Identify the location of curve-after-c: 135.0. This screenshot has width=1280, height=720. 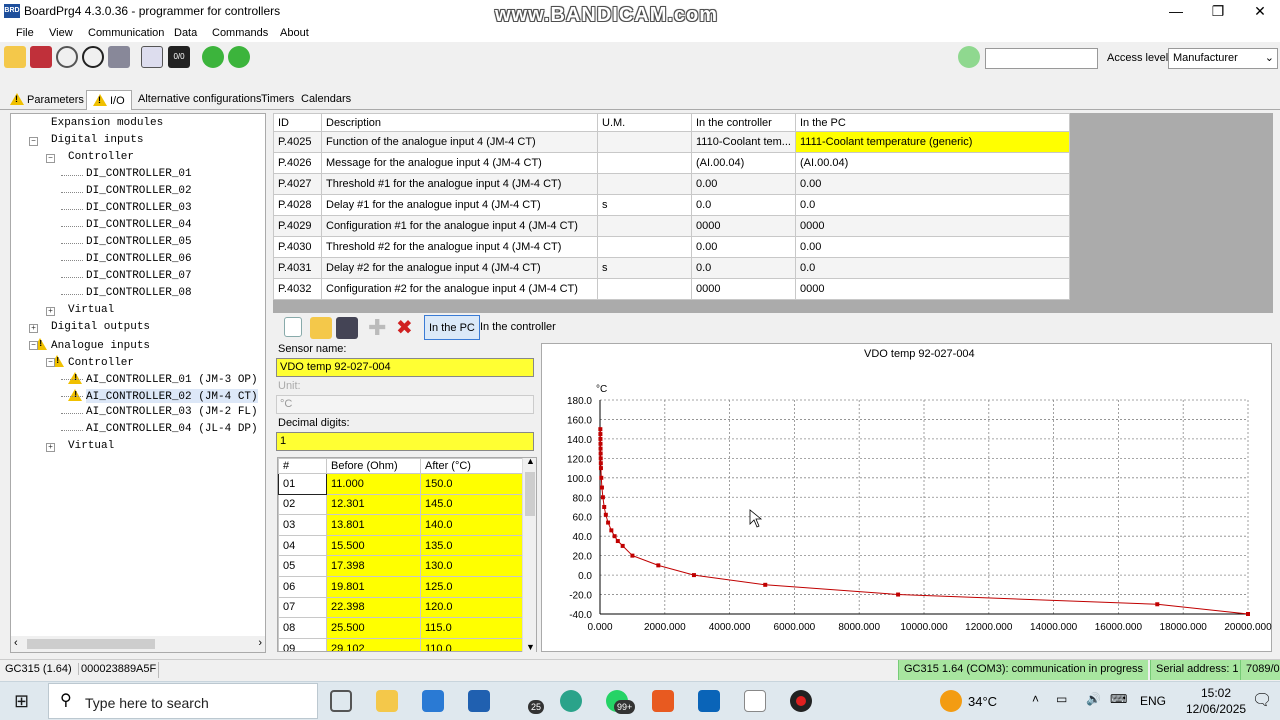
(471, 545).